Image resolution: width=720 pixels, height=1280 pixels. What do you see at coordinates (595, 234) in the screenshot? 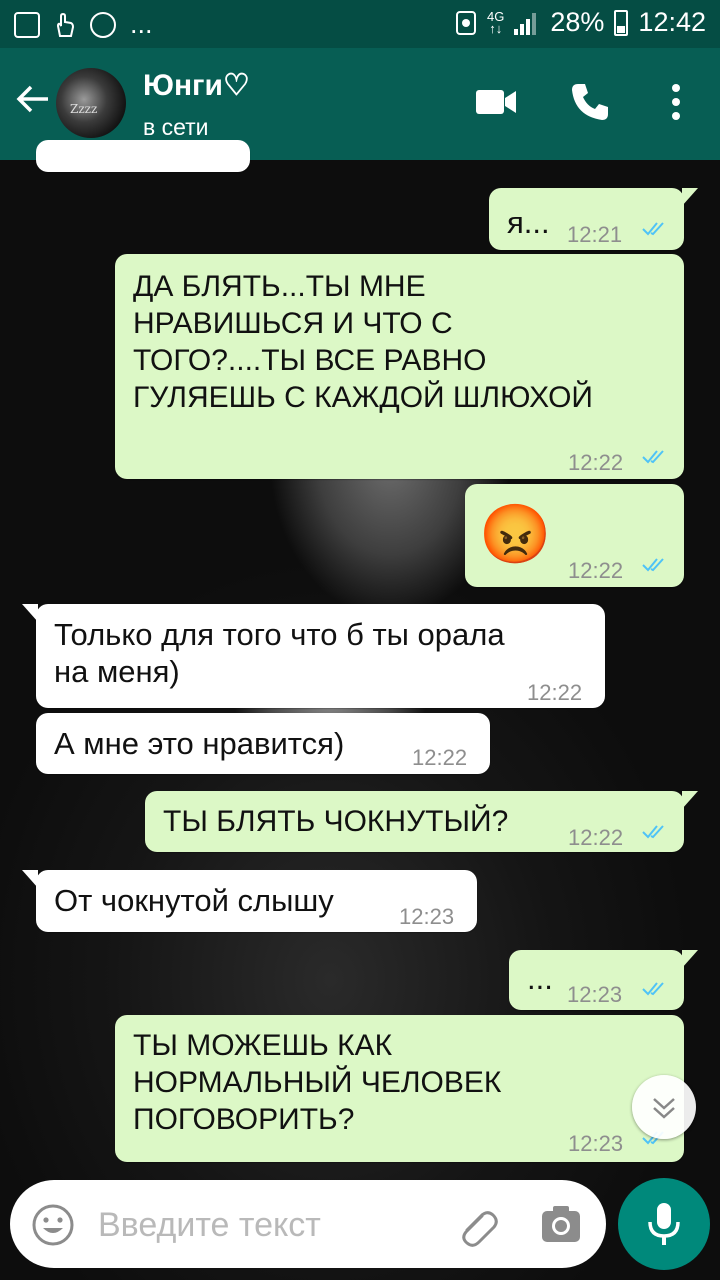
I see `message-time: 12:21` at bounding box center [595, 234].